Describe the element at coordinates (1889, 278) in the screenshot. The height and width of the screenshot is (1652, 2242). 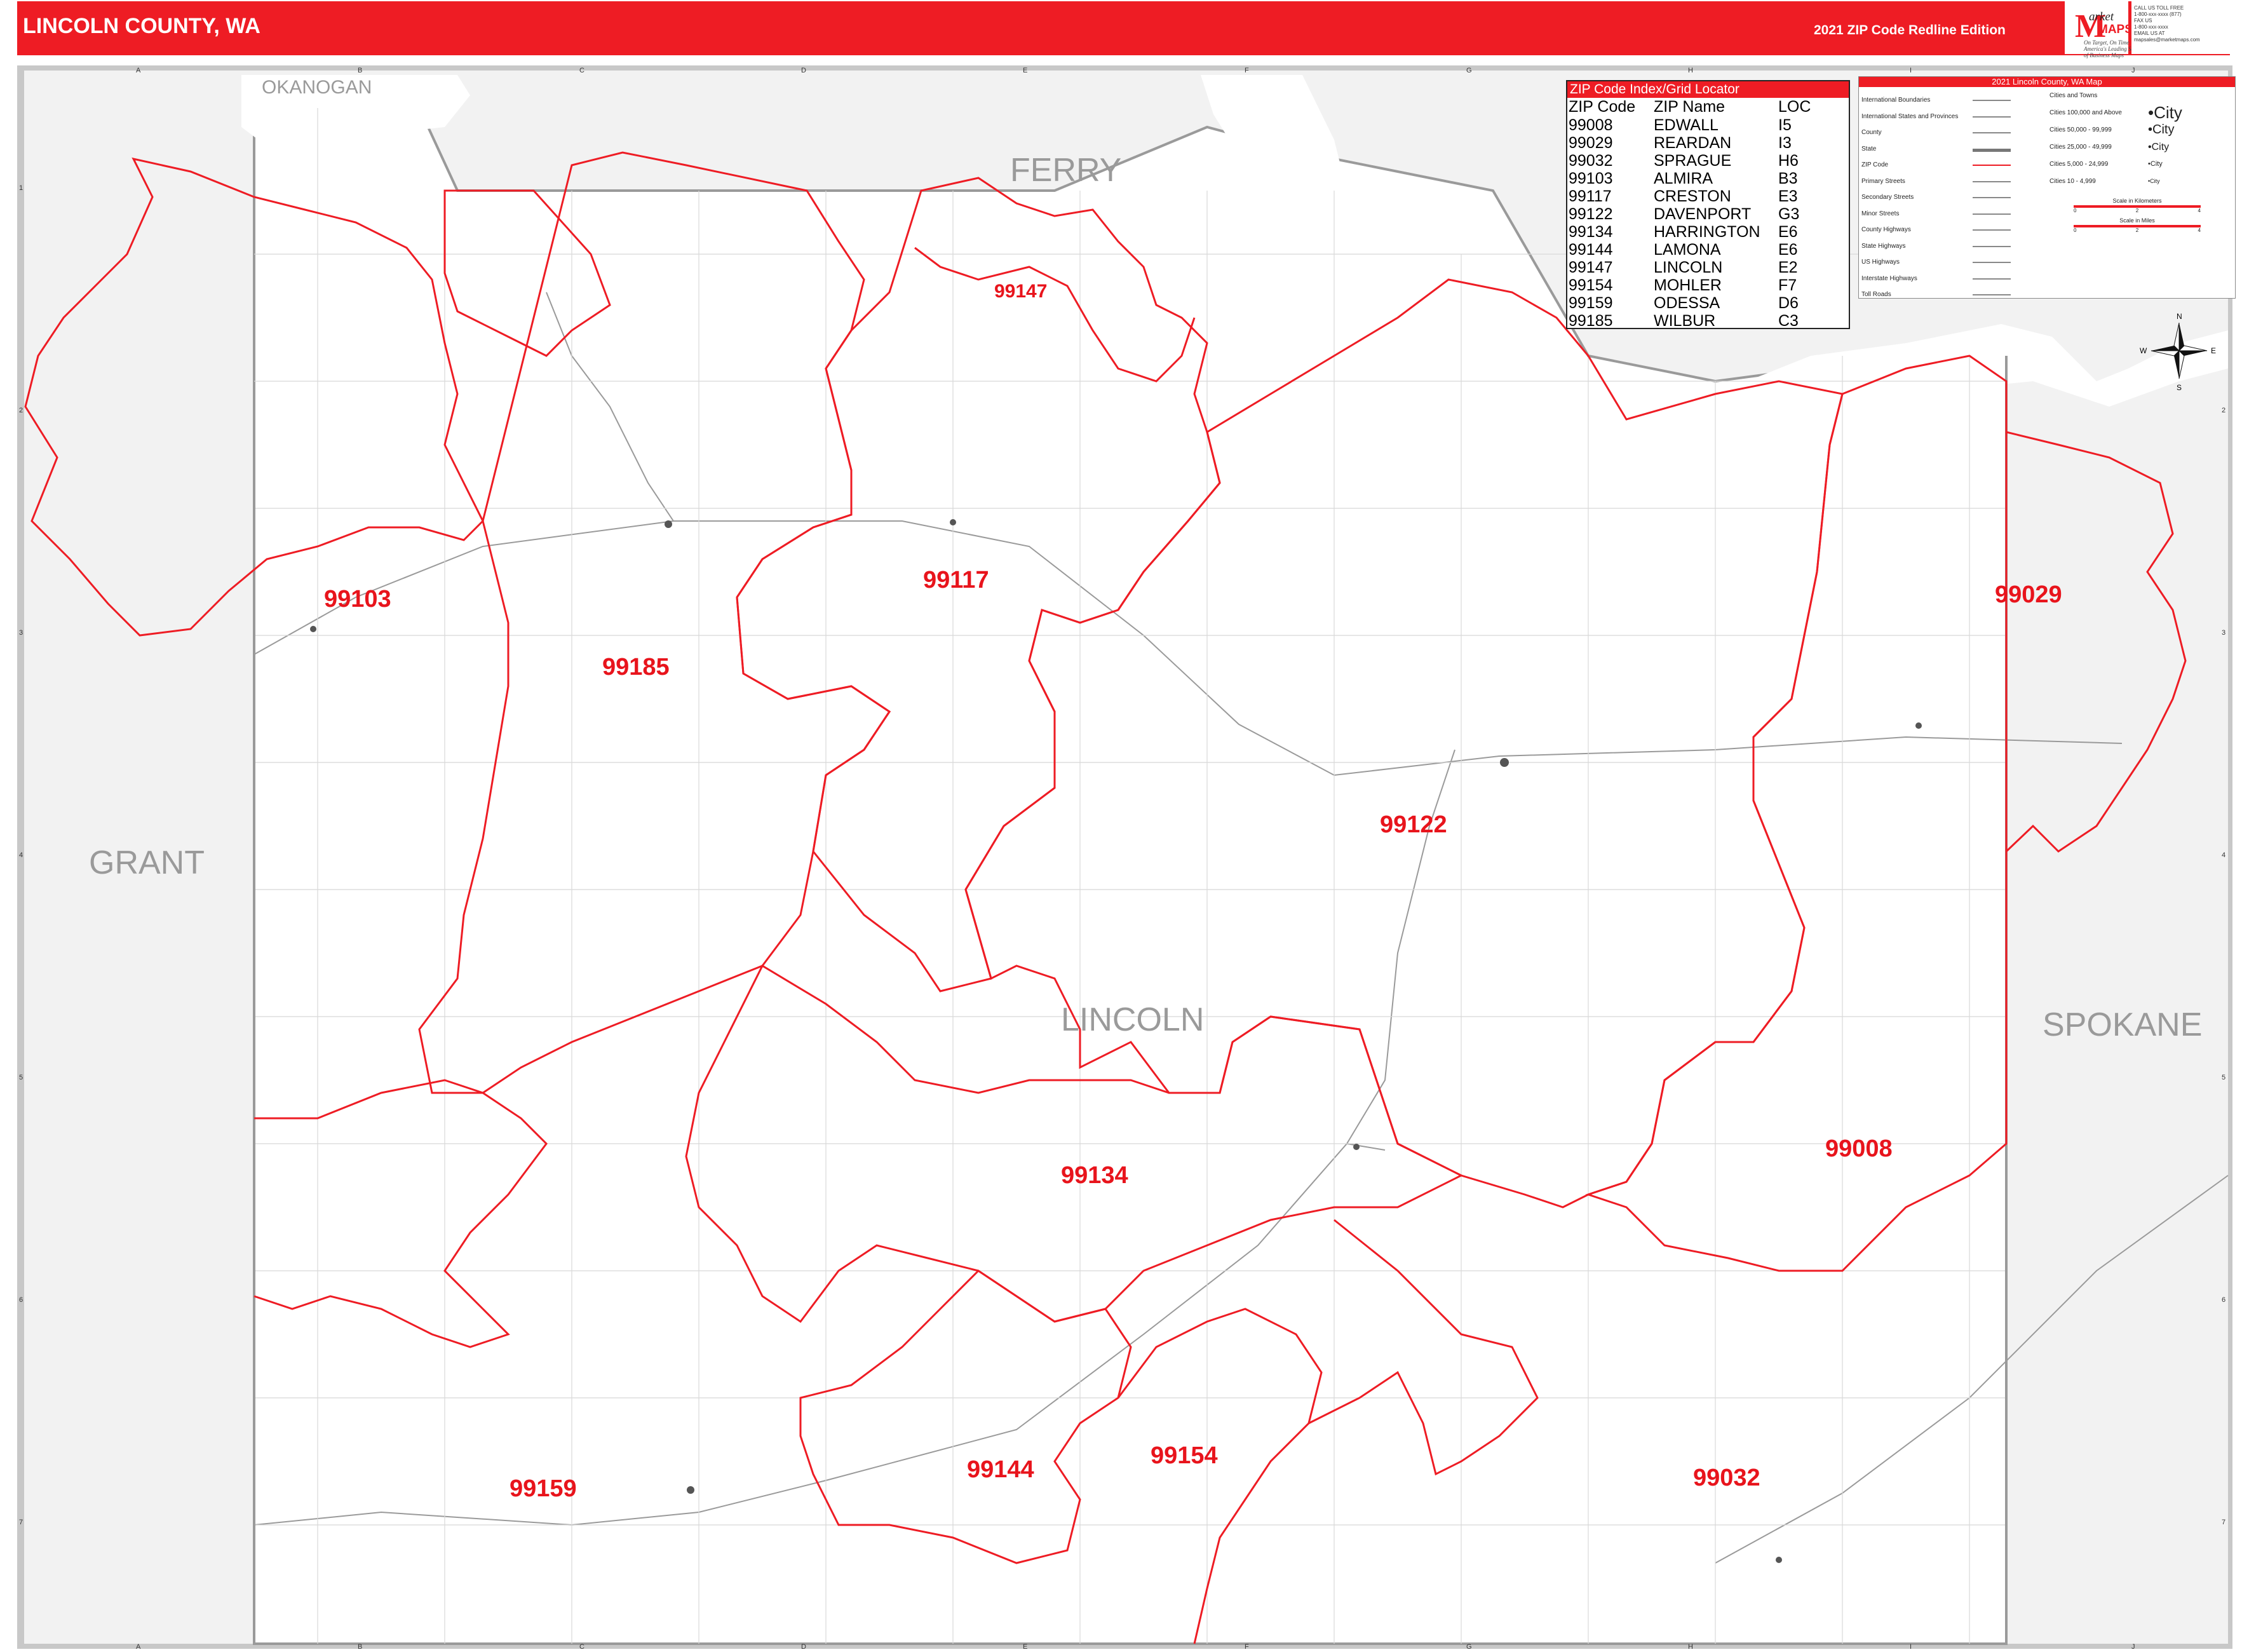
I see `legend-line-label: Interstate Highways` at that location.